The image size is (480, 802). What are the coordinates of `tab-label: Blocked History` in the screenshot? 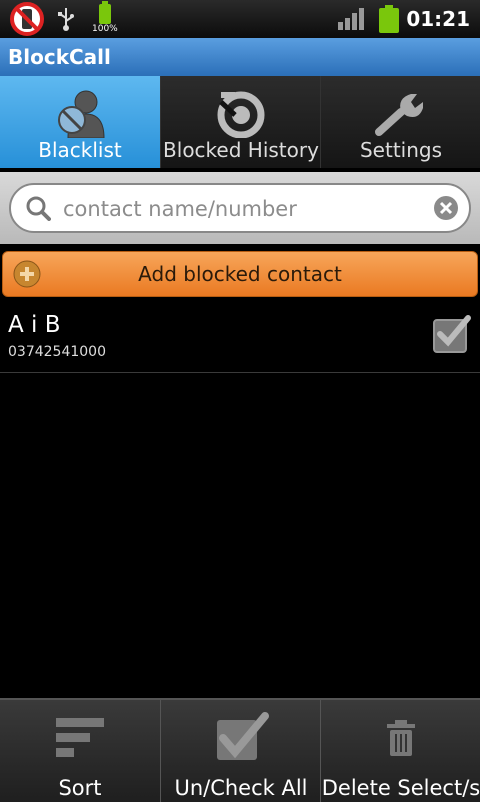 It's located at (241, 150).